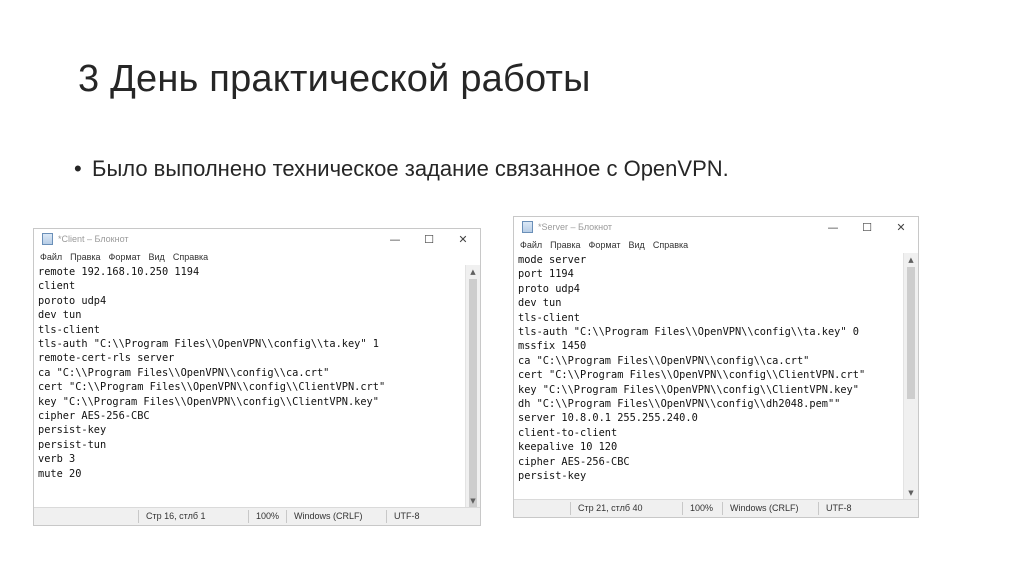 The image size is (1024, 574). What do you see at coordinates (552, 346) in the screenshot?
I see `editor-line: mssfix 1450` at bounding box center [552, 346].